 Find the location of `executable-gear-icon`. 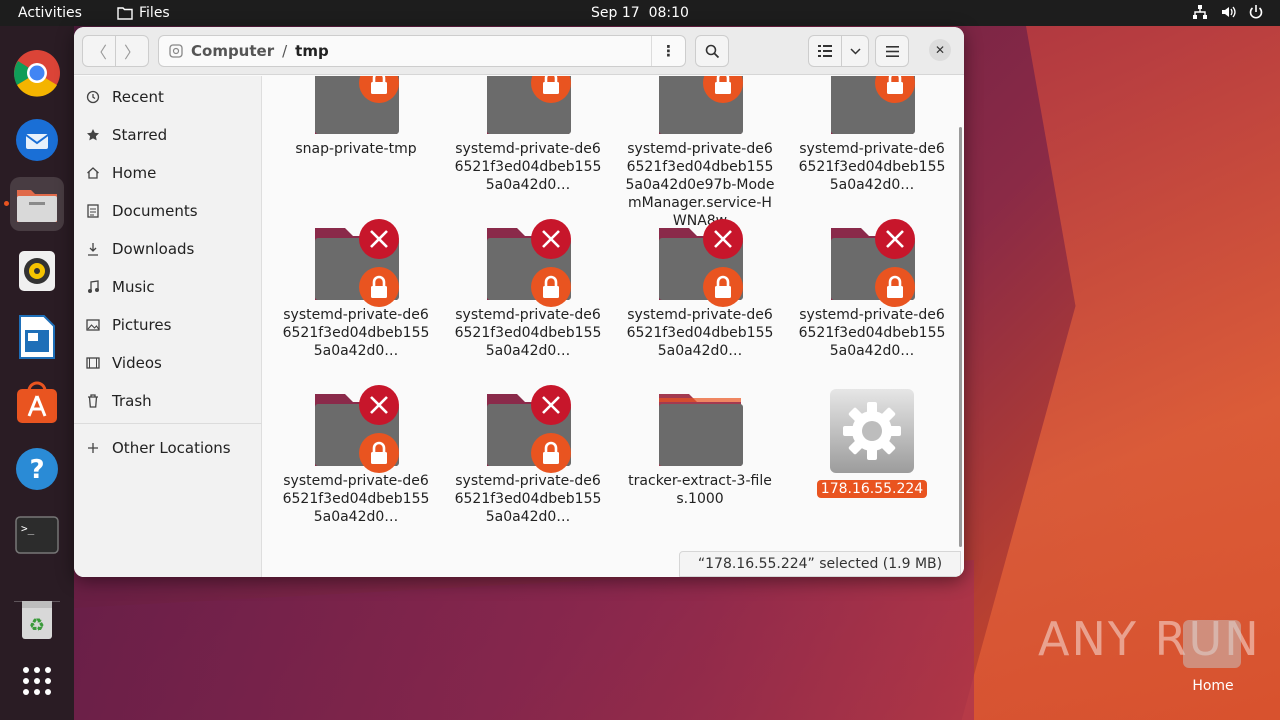

executable-gear-icon is located at coordinates (872, 431).